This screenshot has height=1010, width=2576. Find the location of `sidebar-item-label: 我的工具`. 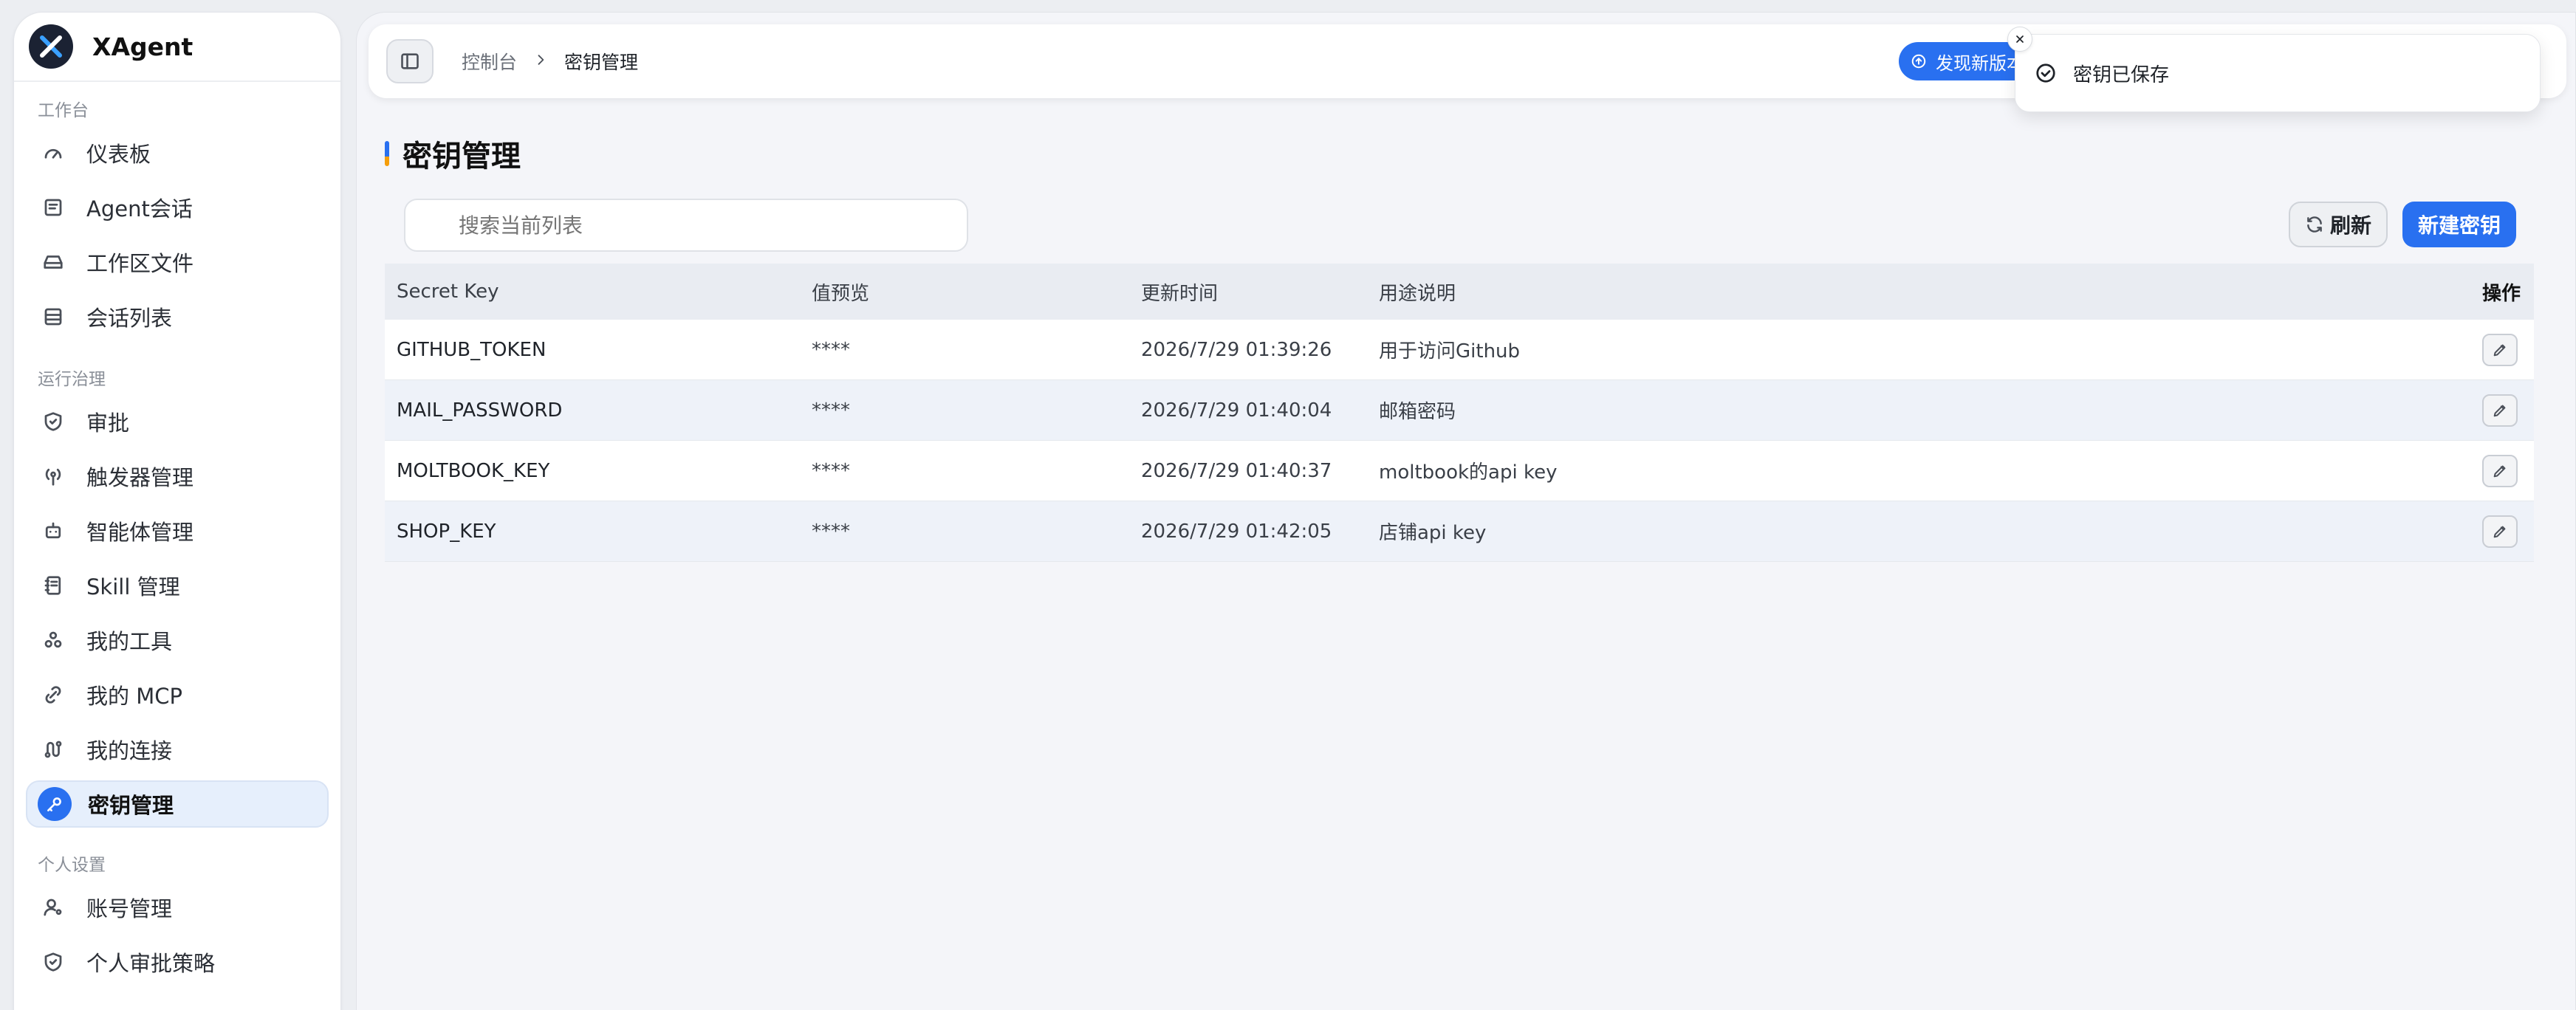

sidebar-item-label: 我的工具 is located at coordinates (129, 641).